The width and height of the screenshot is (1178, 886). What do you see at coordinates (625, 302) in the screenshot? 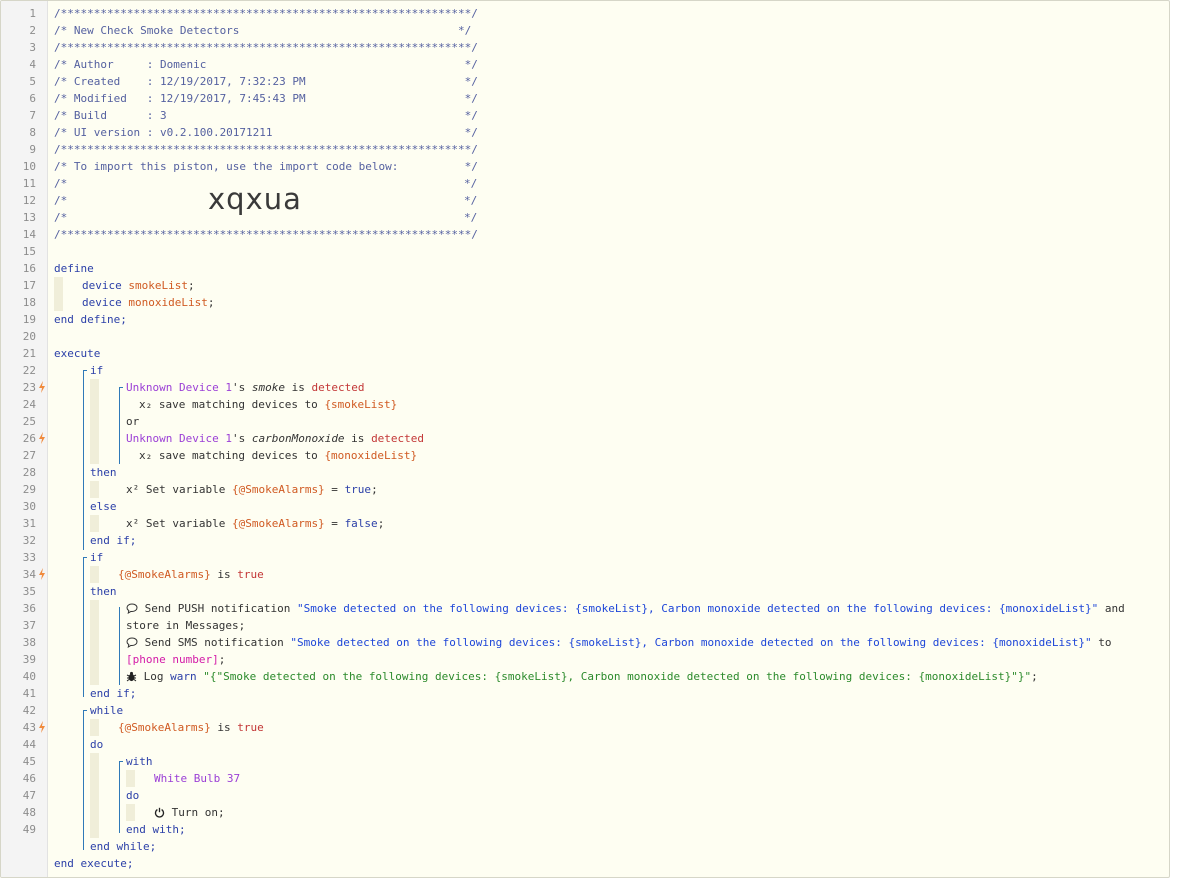
I see `device-declaration: device monoxideList;` at bounding box center [625, 302].